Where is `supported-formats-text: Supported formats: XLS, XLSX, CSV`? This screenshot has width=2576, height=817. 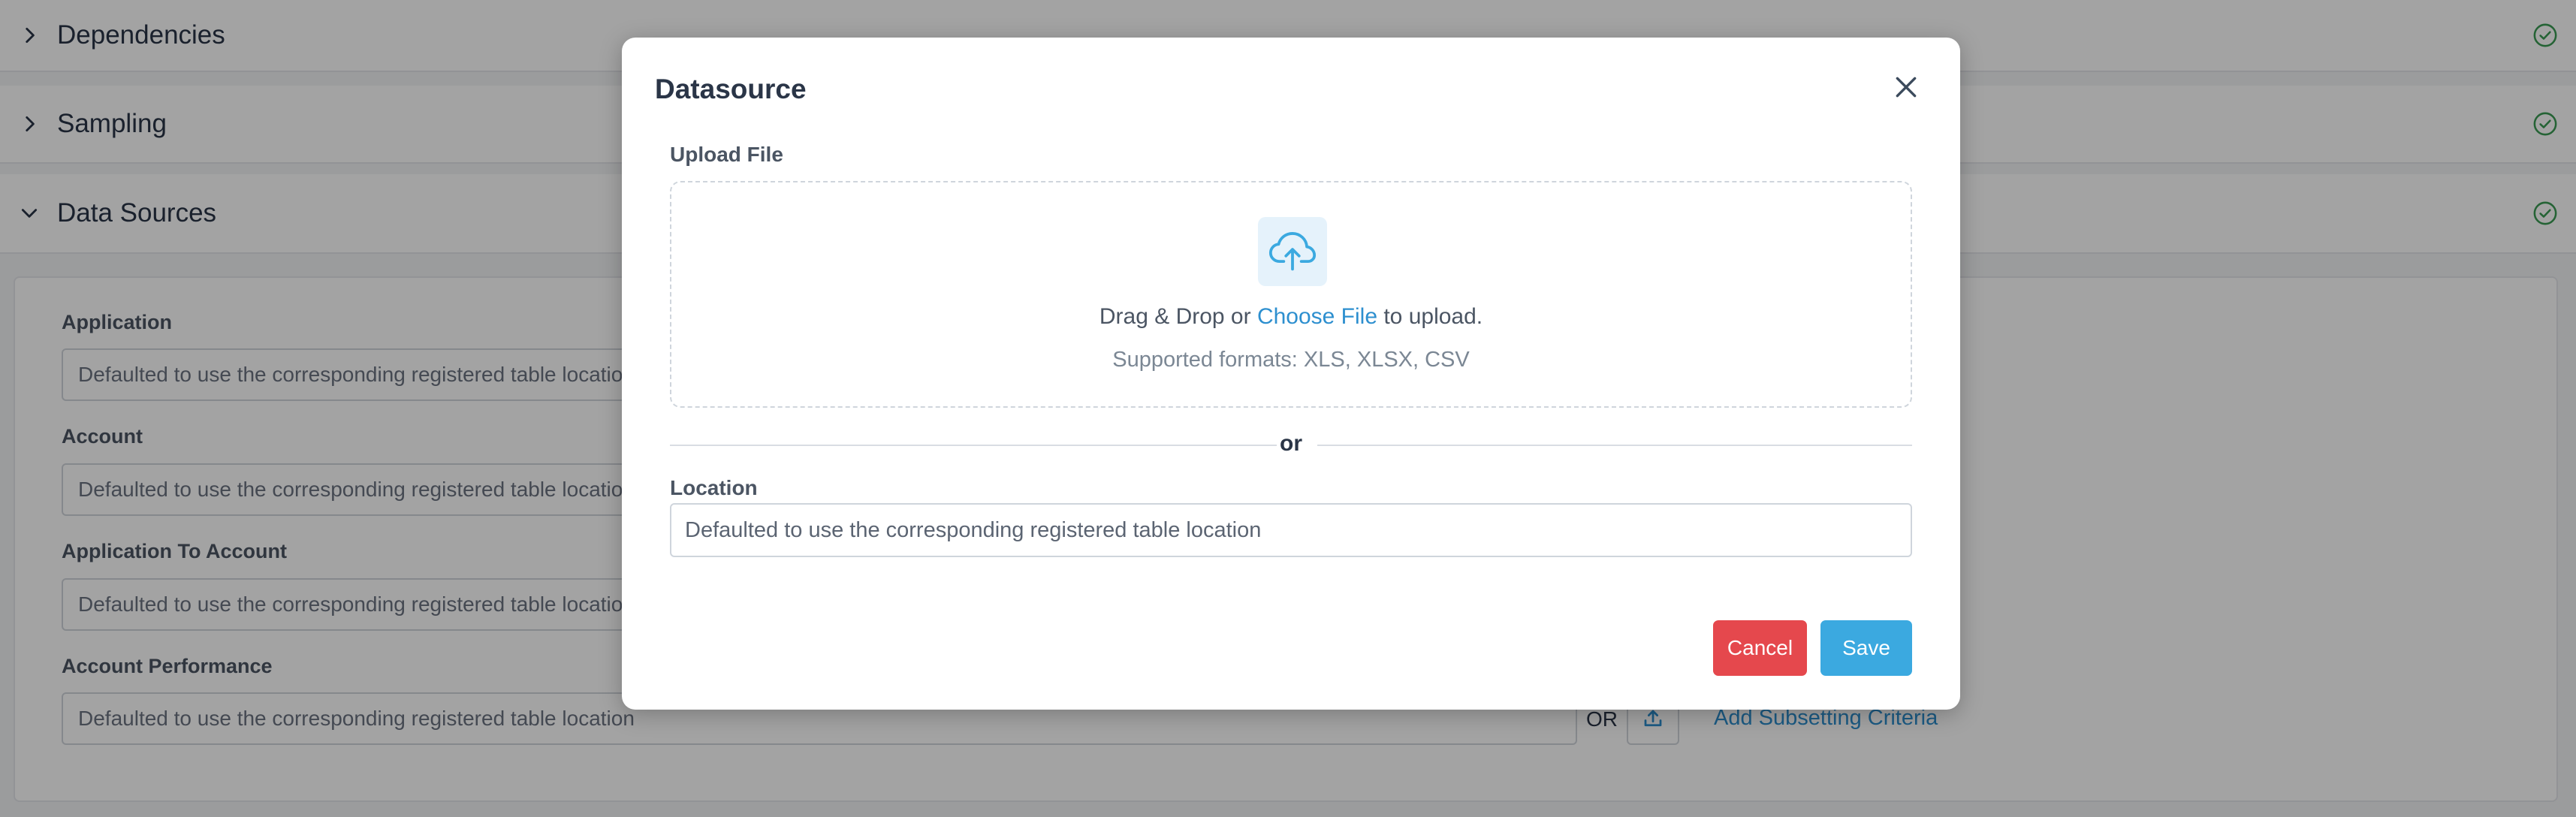 supported-formats-text: Supported formats: XLS, XLSX, CSV is located at coordinates (1291, 360).